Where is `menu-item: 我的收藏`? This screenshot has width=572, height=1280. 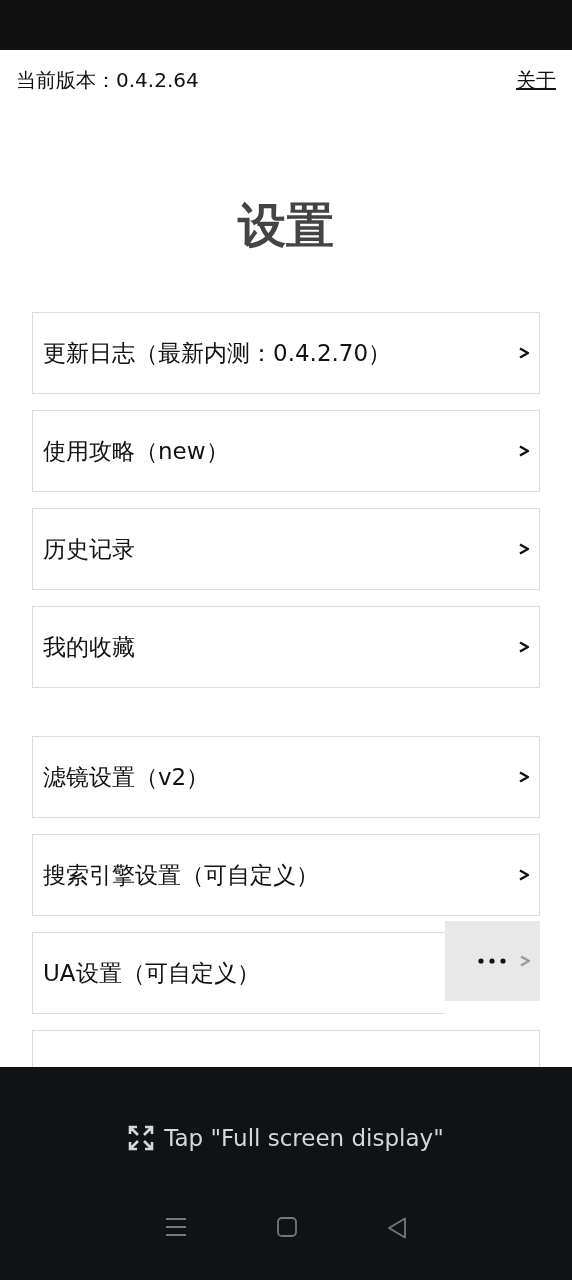
menu-item: 我的收藏 is located at coordinates (286, 647).